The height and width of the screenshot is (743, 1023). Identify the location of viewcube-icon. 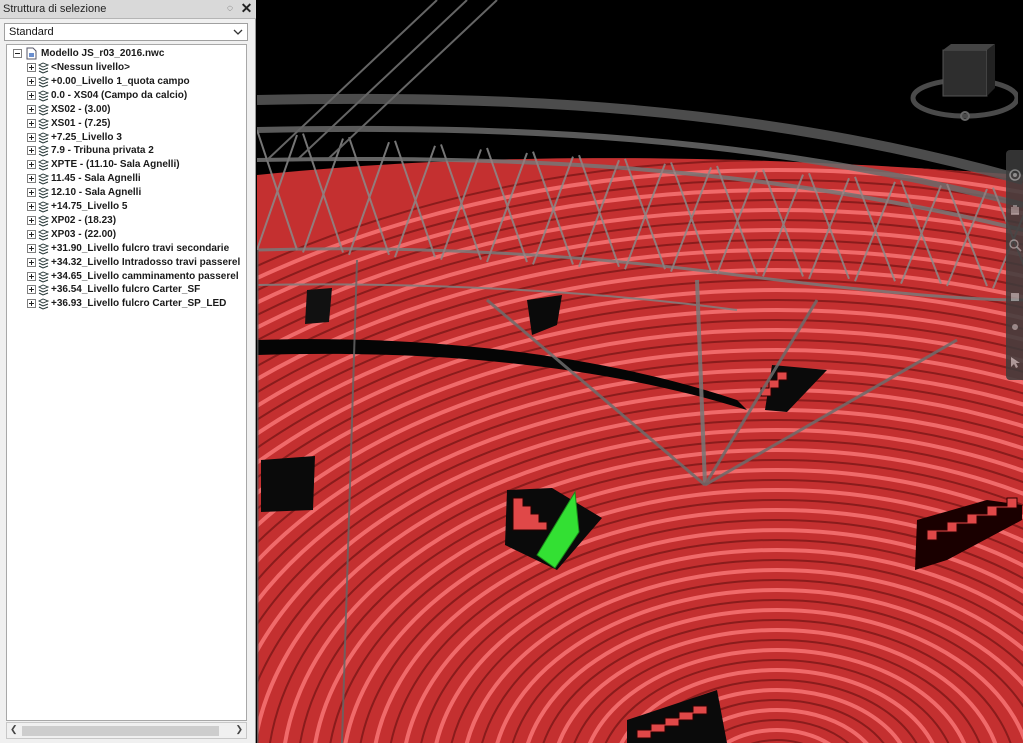
(962, 85).